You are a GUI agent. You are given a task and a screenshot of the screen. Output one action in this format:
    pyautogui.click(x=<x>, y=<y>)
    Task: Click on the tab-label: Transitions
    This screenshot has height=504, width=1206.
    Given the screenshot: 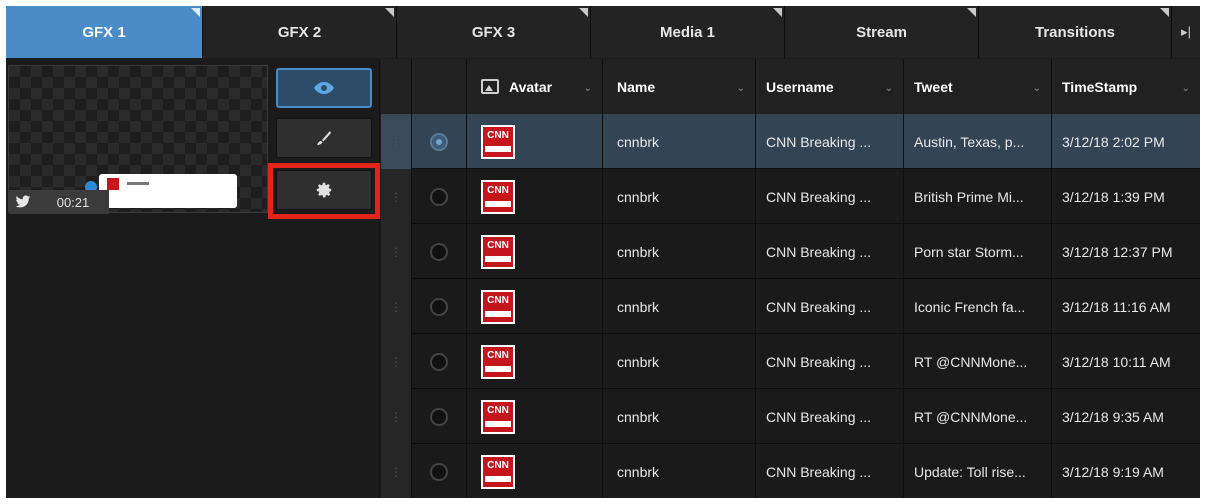 What is the action you would take?
    pyautogui.click(x=1075, y=32)
    